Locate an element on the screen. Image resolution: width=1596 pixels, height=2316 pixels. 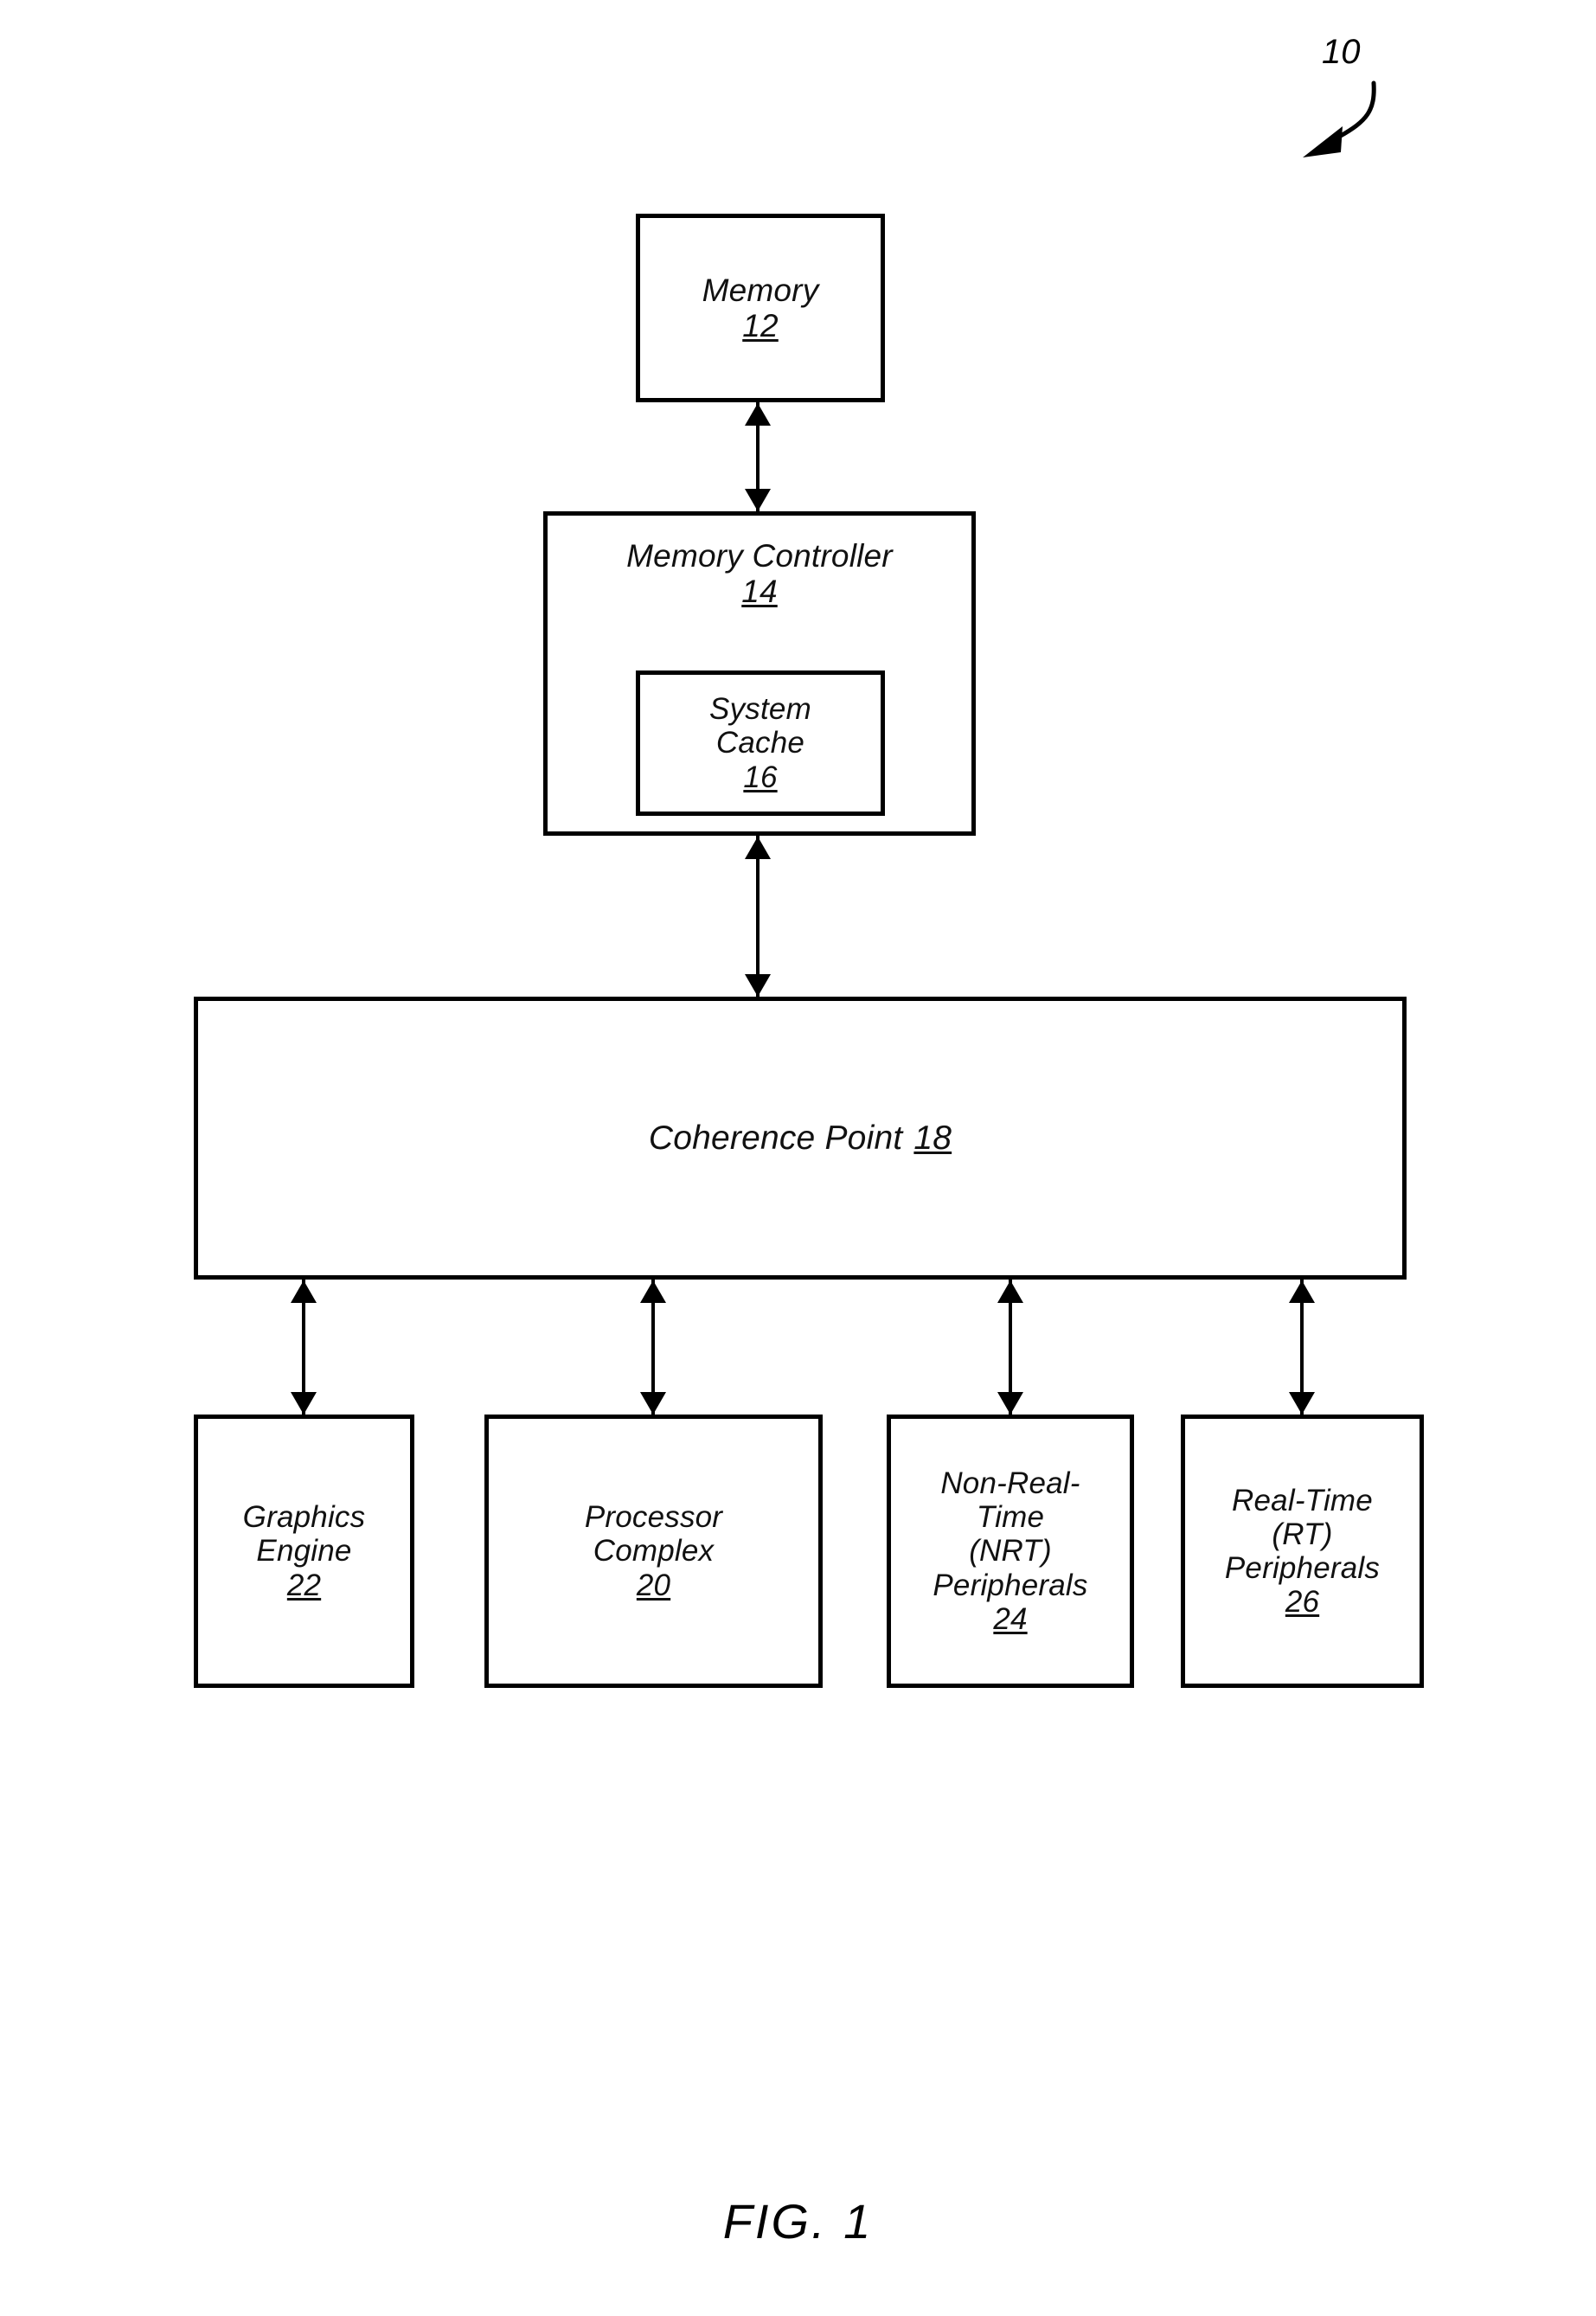
arrowhead-memctrl-down is located at coordinates (758, 500).